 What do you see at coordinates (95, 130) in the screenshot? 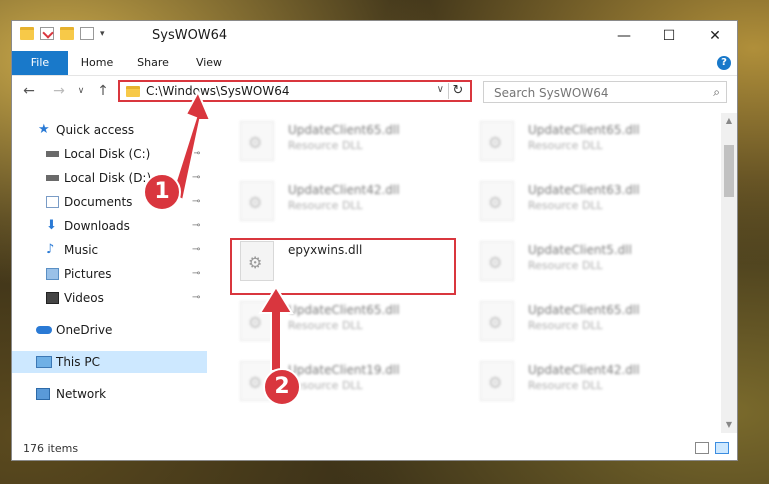
I see `sidebar-item-label: Quick access` at bounding box center [95, 130].